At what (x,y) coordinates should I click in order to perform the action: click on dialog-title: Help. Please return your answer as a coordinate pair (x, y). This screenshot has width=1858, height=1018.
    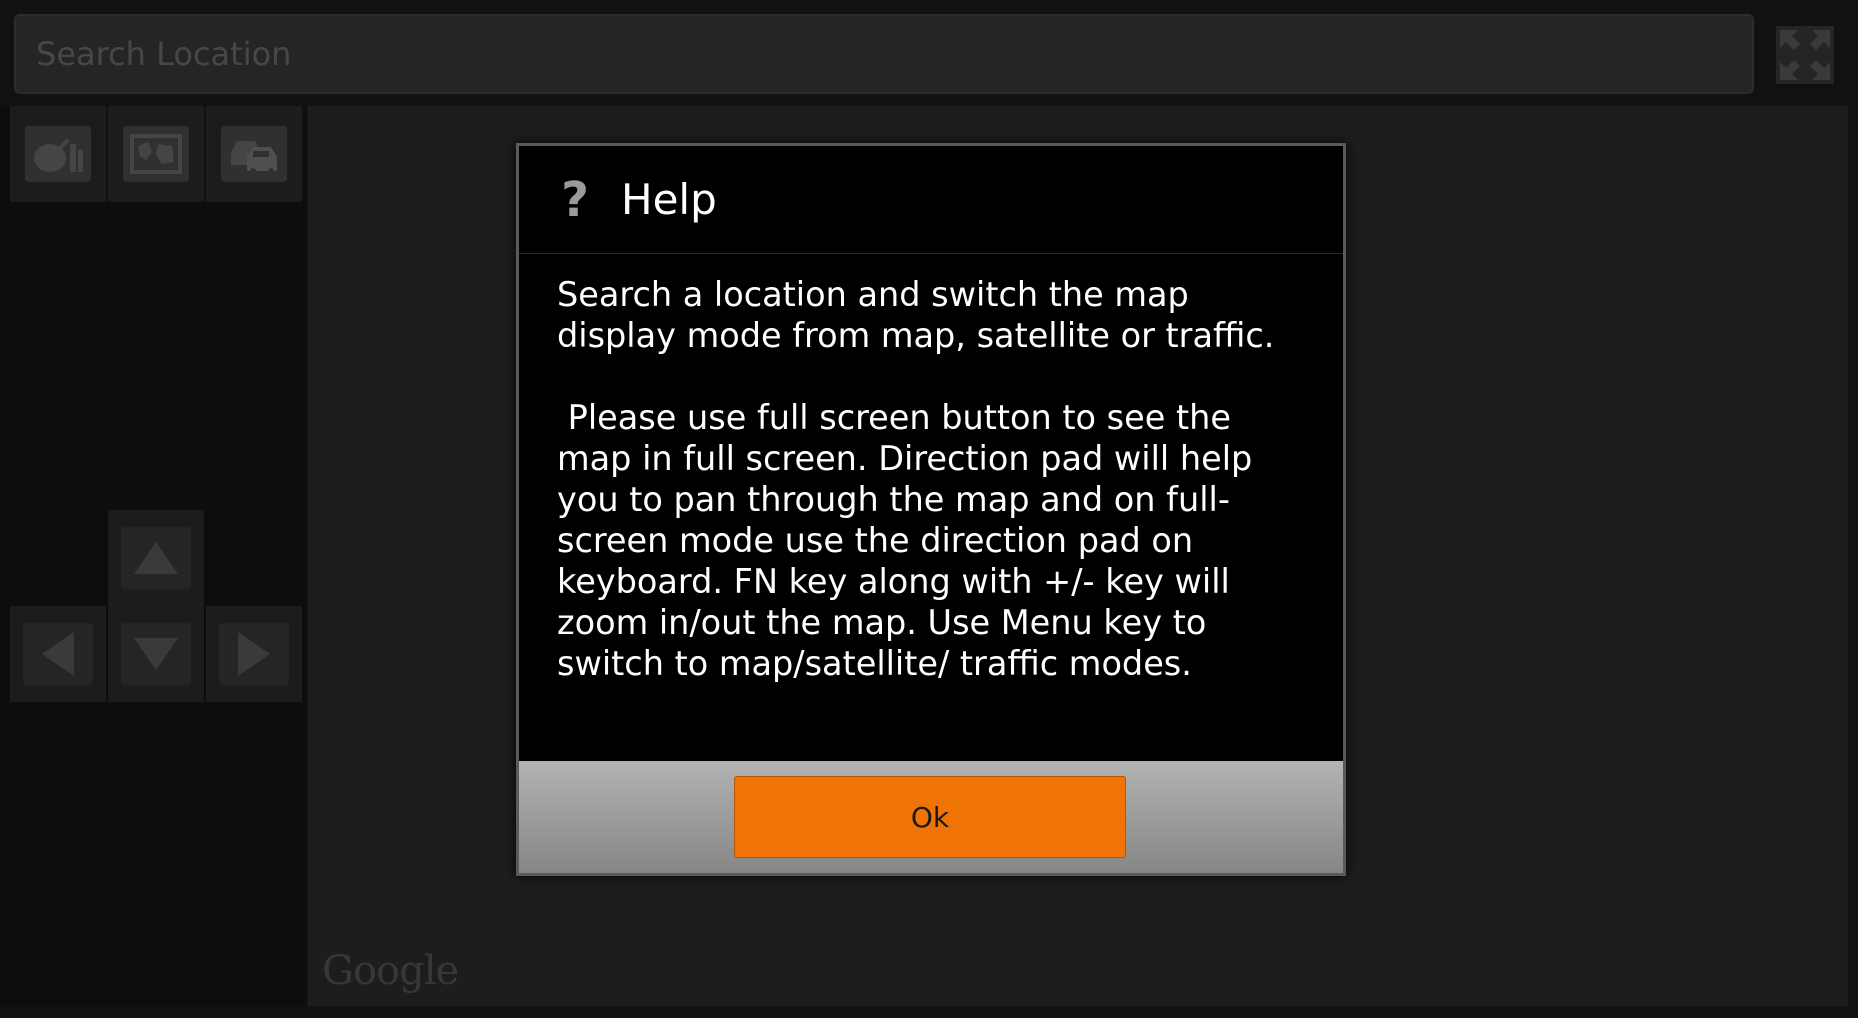
    Looking at the image, I should click on (669, 199).